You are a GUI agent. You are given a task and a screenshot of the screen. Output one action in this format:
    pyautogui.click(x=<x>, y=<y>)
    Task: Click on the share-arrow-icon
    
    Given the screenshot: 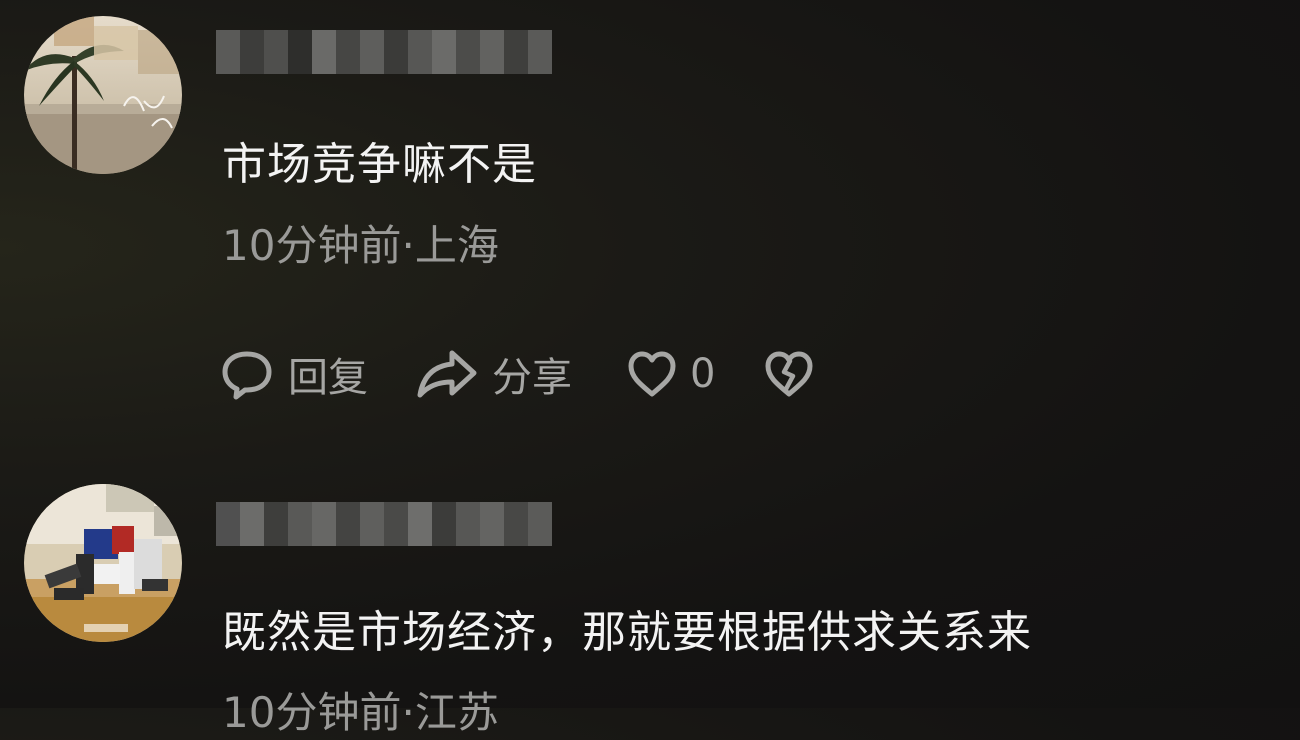 What is the action you would take?
    pyautogui.click(x=447, y=374)
    